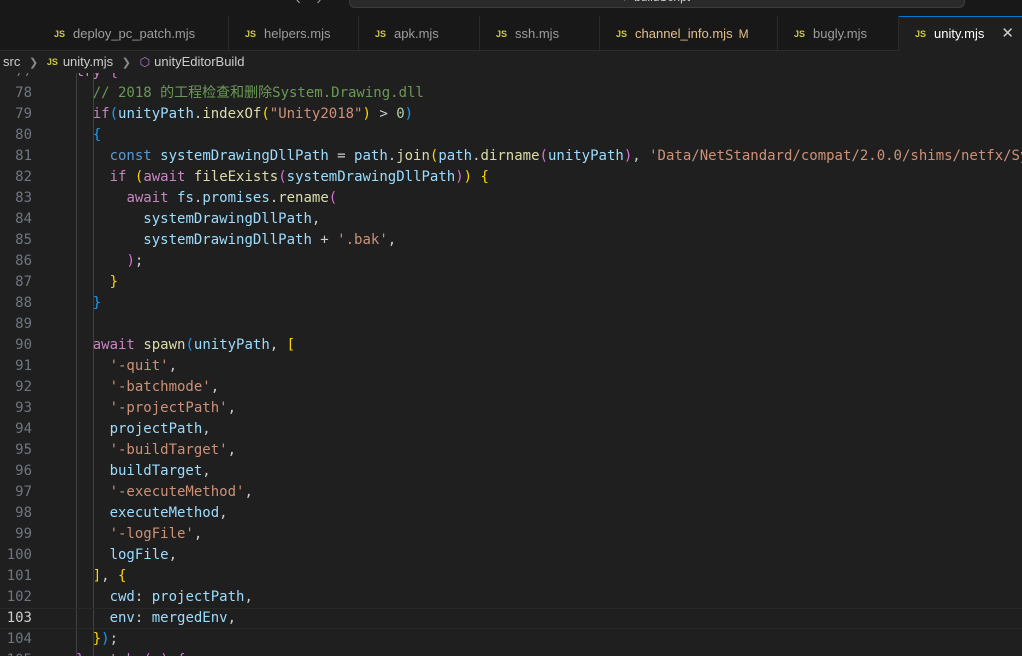 The width and height of the screenshot is (1022, 656). What do you see at coordinates (511, 387) in the screenshot?
I see `code-line: 92 '-batchmode',` at bounding box center [511, 387].